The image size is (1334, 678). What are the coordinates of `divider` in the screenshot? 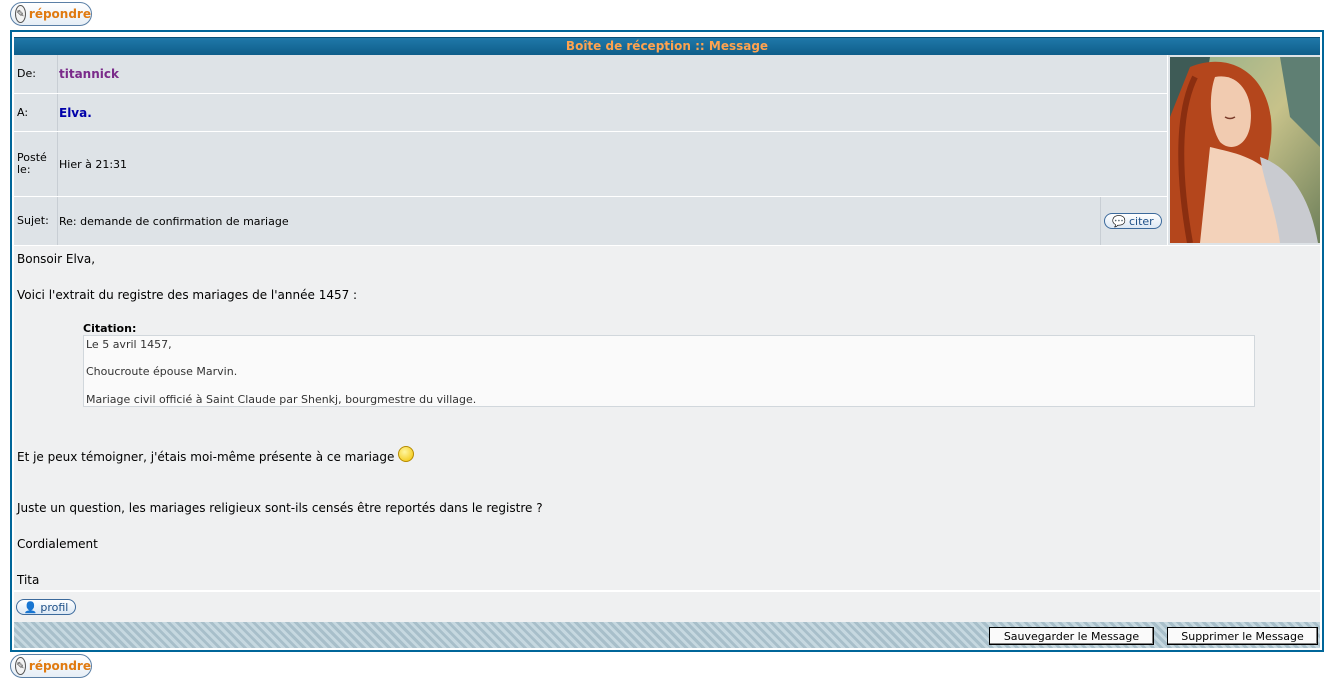 It's located at (1100, 221).